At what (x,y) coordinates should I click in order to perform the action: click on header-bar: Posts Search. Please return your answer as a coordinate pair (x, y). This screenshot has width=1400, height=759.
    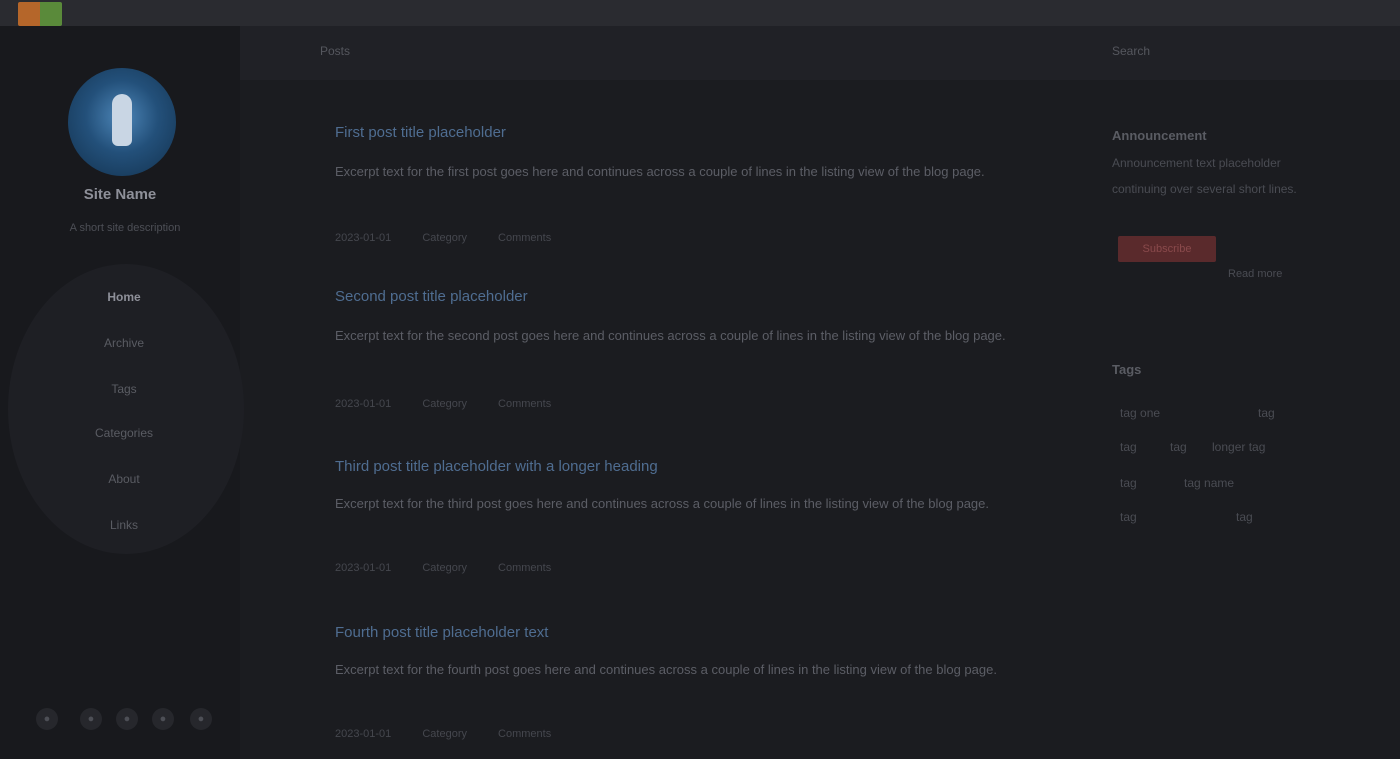
    Looking at the image, I should click on (820, 53).